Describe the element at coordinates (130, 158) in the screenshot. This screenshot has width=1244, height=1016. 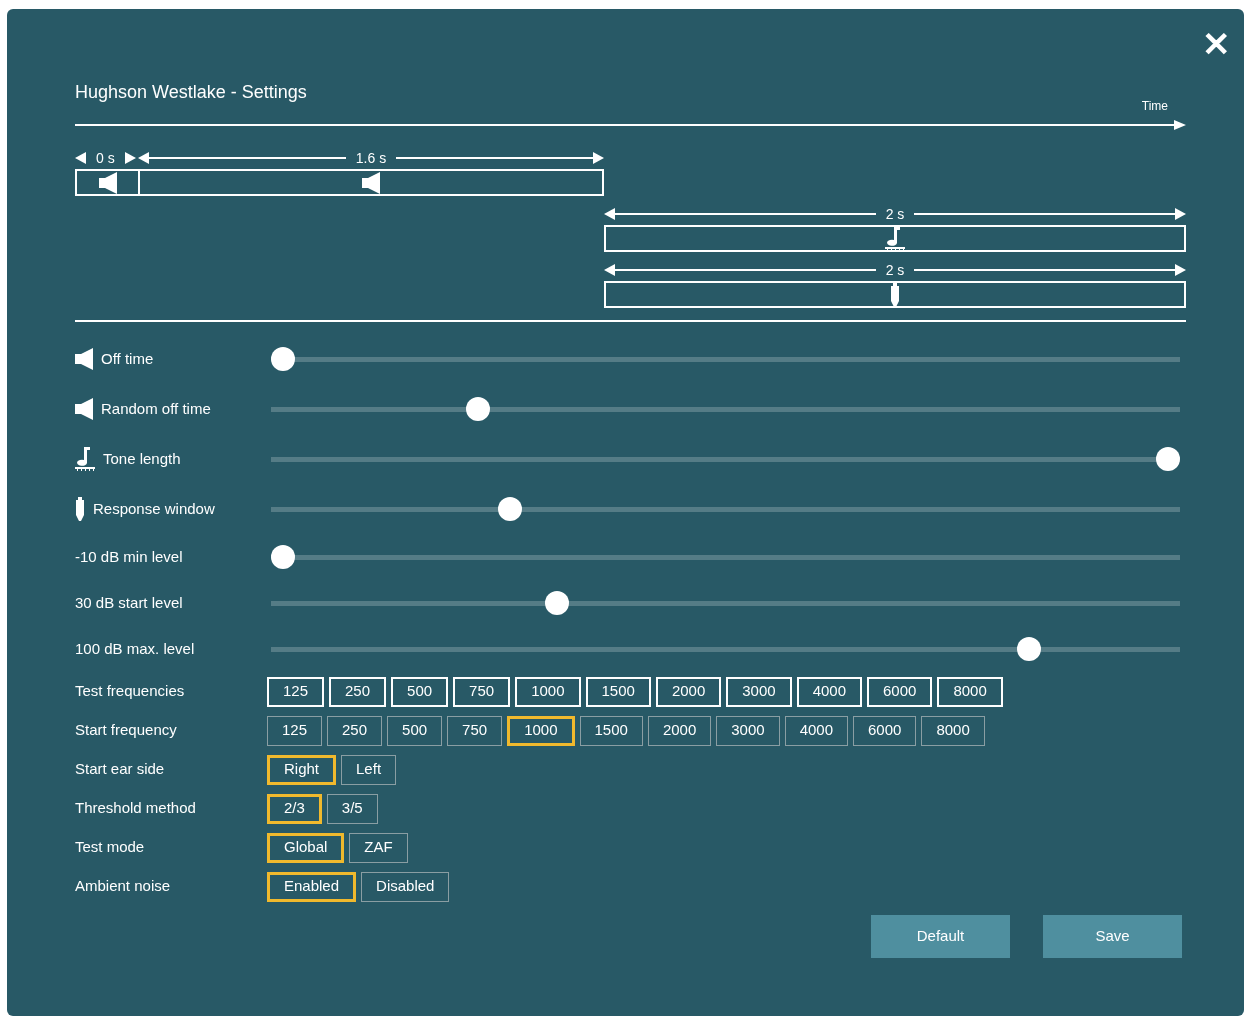
I see `right-arrow-icon` at that location.